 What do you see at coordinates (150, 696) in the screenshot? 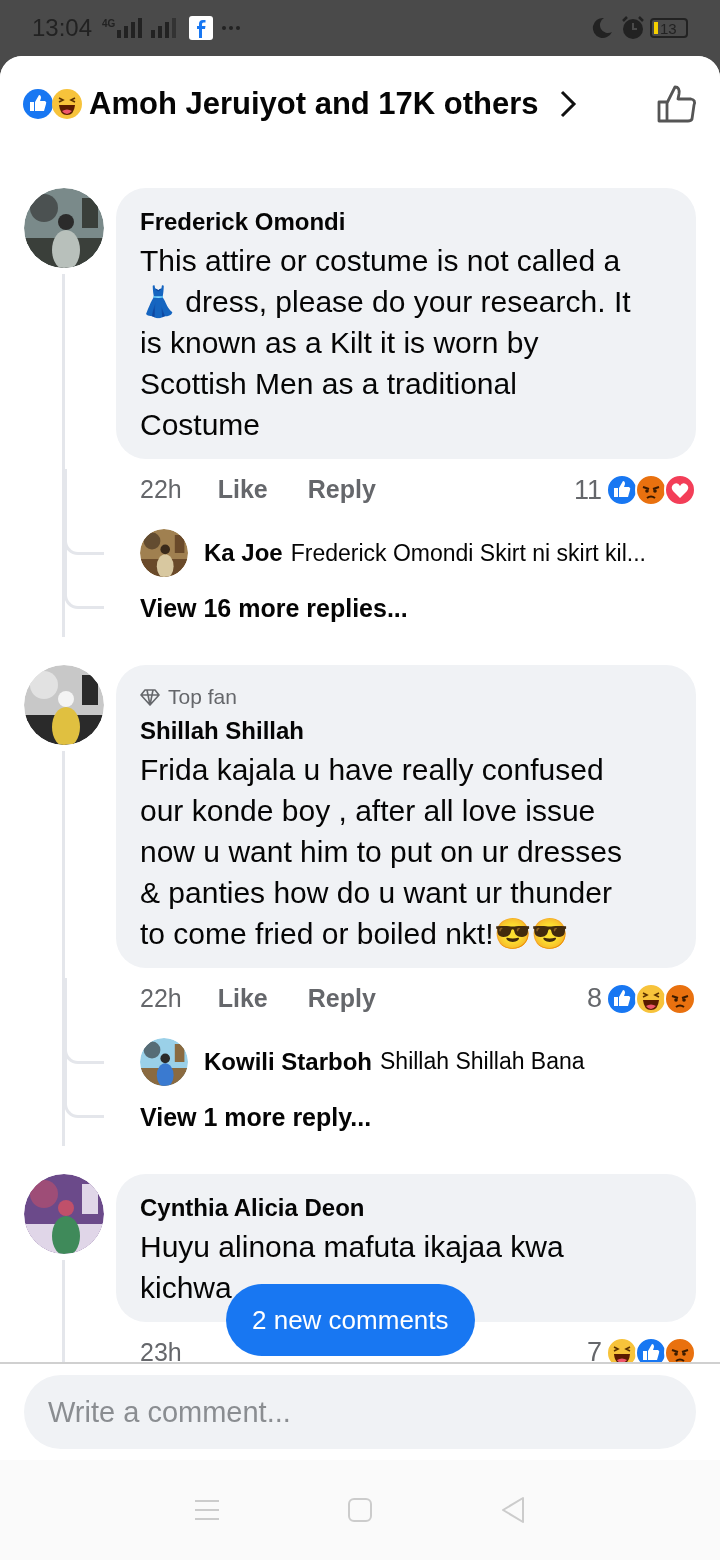
I see `diamond-icon` at bounding box center [150, 696].